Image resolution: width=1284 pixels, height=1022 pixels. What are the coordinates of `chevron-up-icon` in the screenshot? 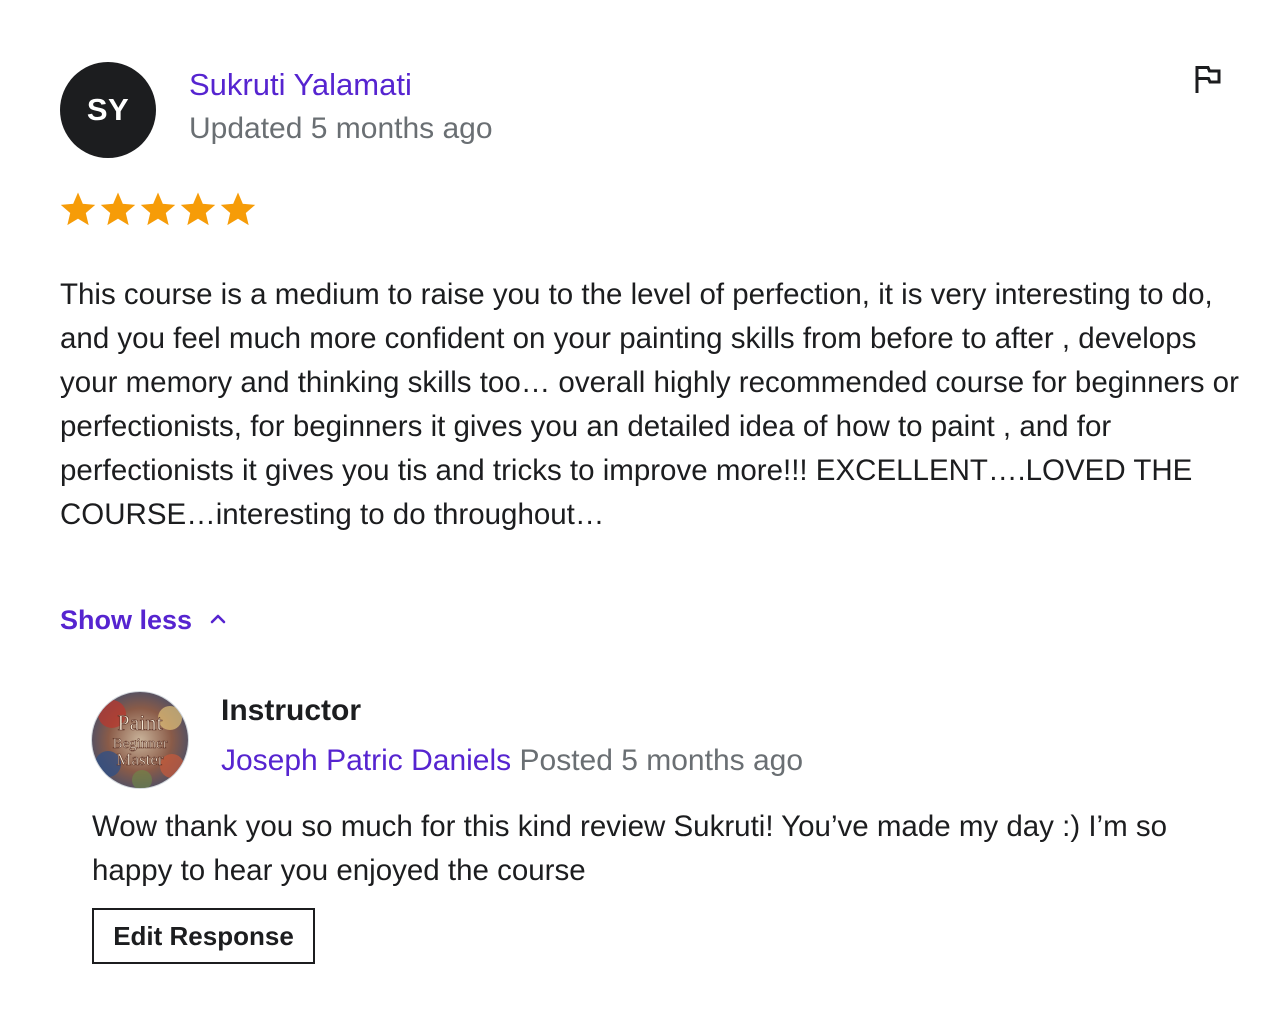 It's located at (218, 620).